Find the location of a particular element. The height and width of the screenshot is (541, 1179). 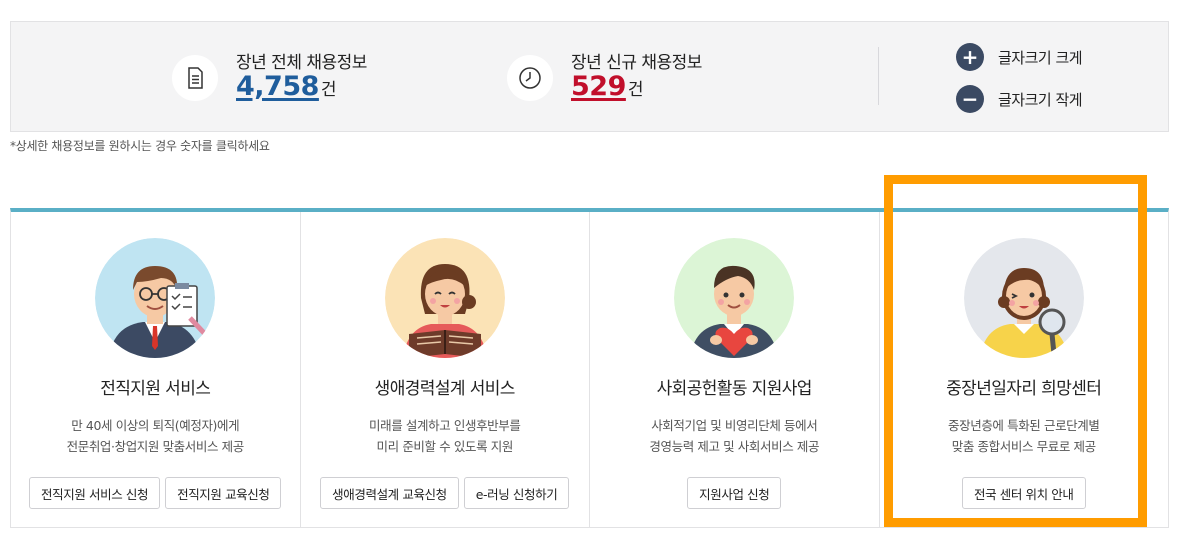

total-jobs-label: 장년 전체 채용정보 is located at coordinates (301, 63).